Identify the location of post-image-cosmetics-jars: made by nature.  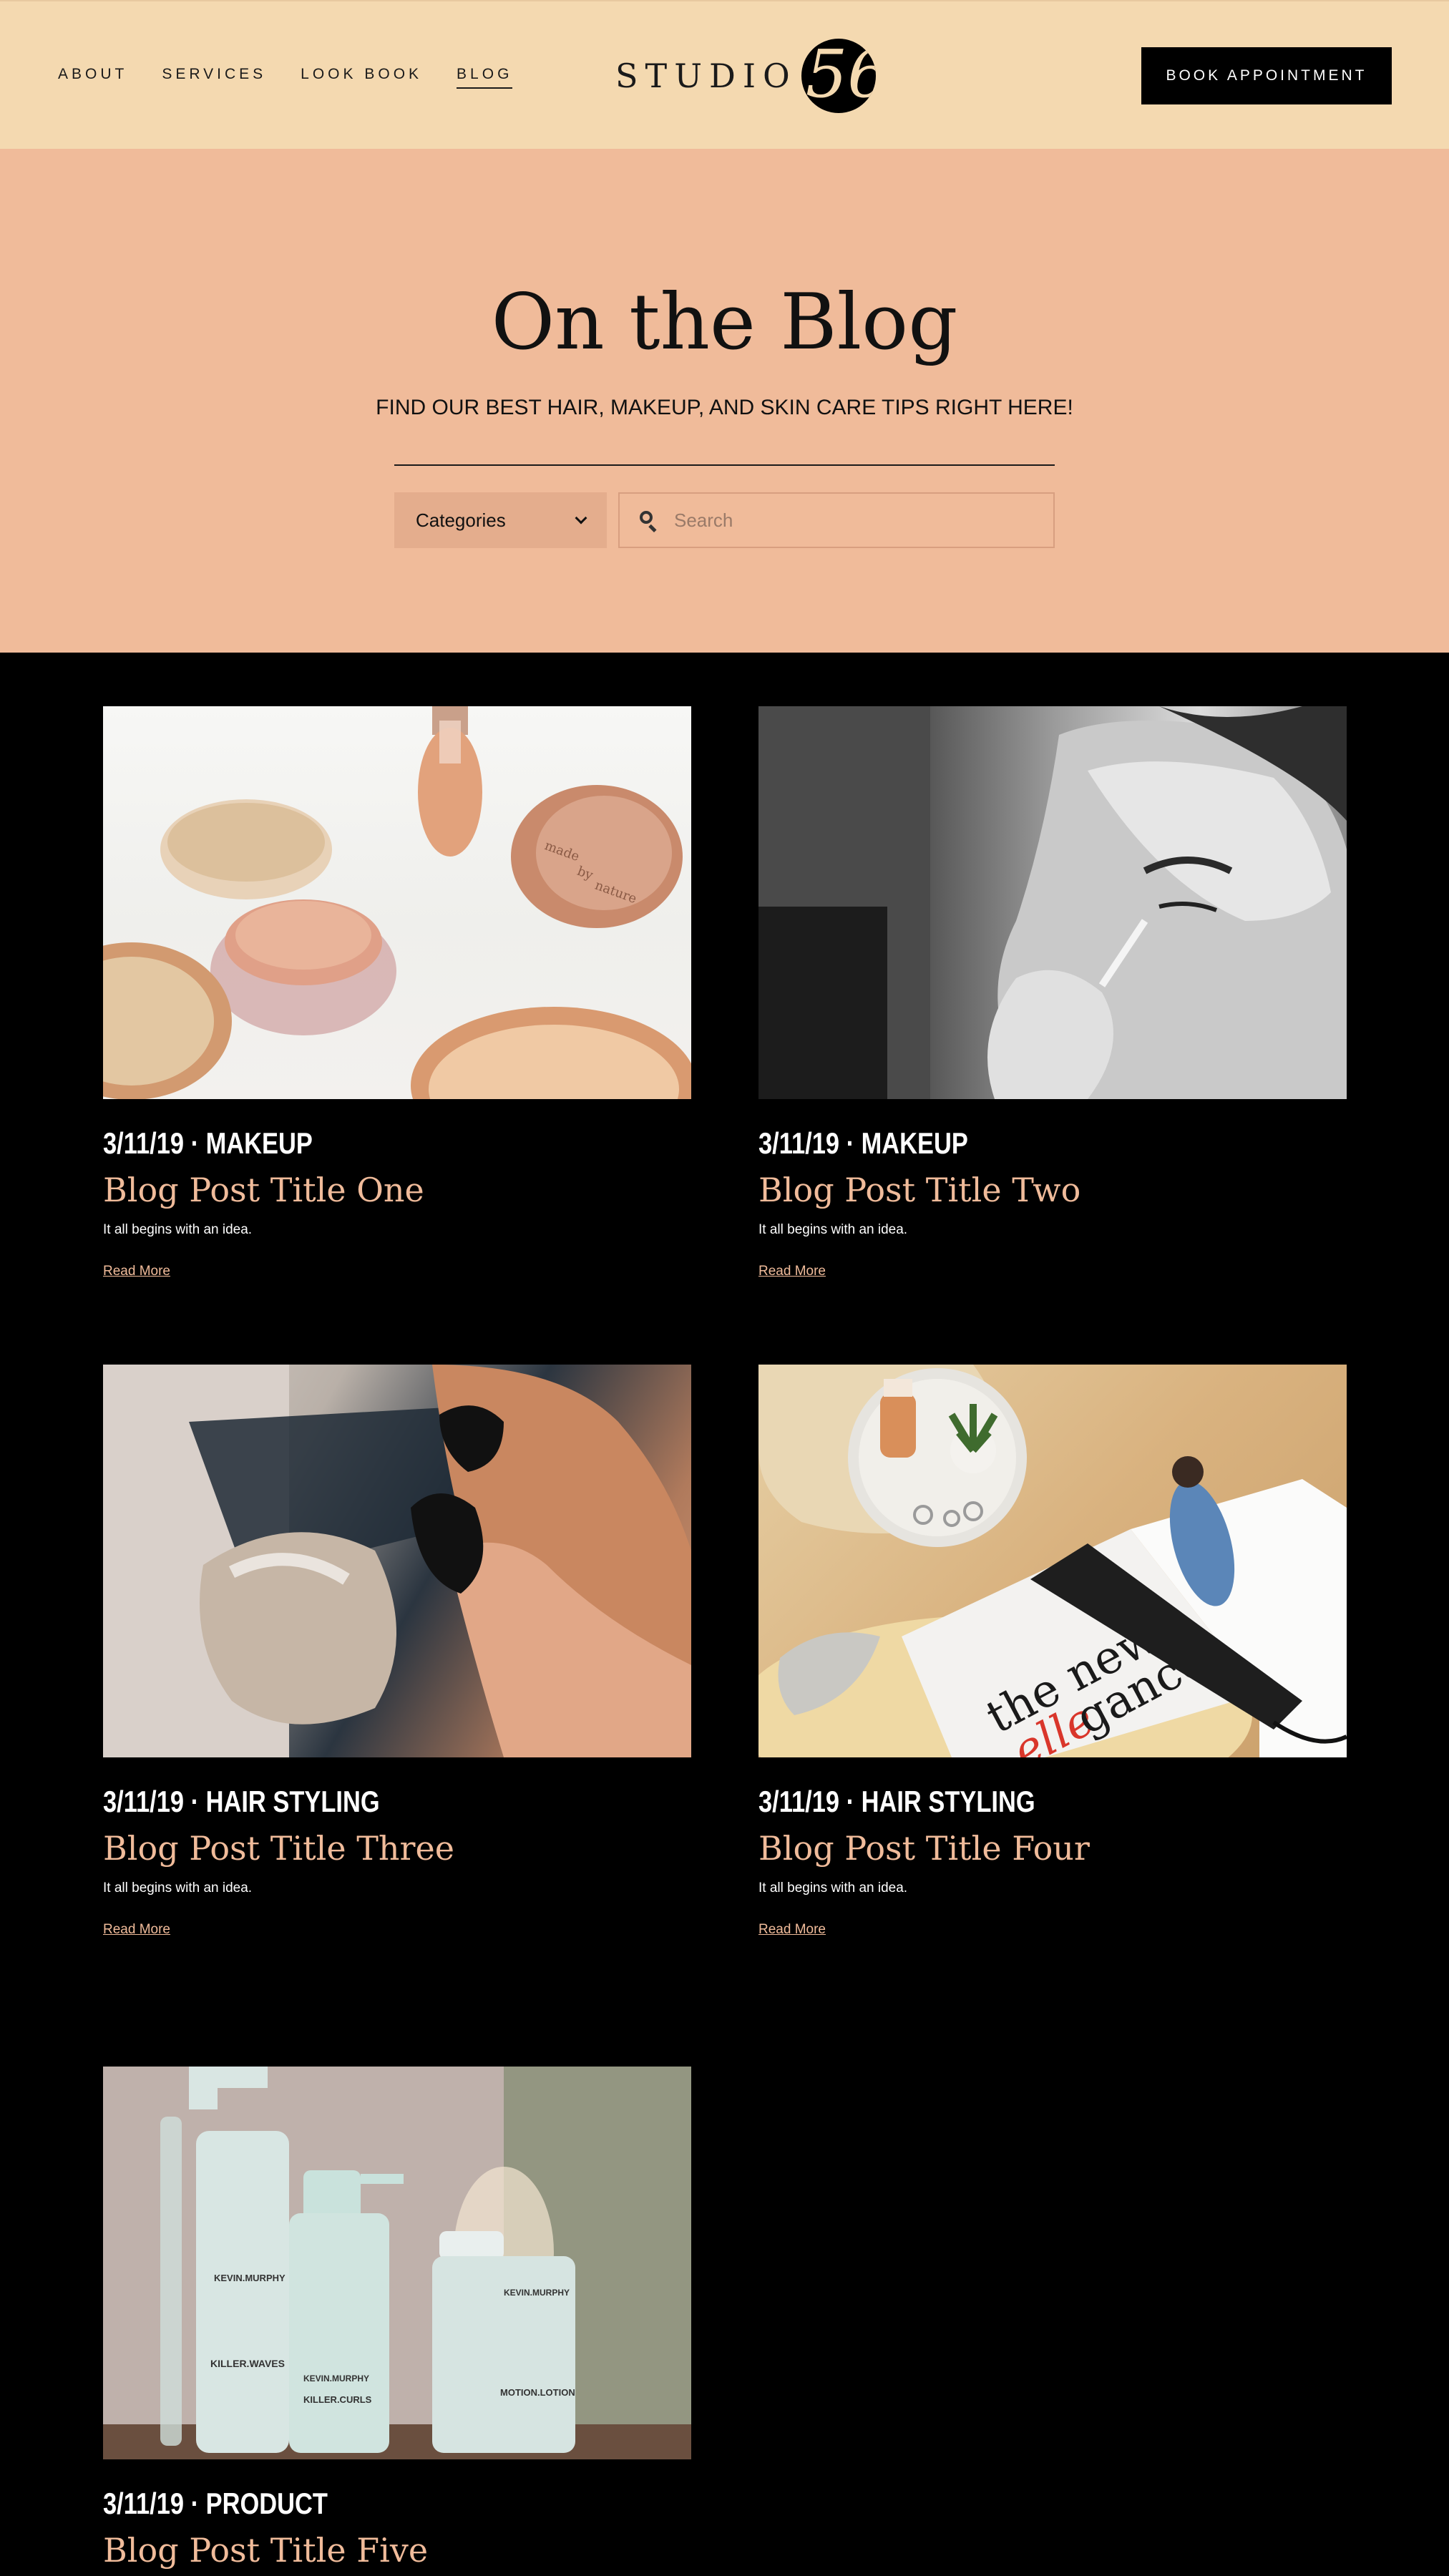
(397, 902).